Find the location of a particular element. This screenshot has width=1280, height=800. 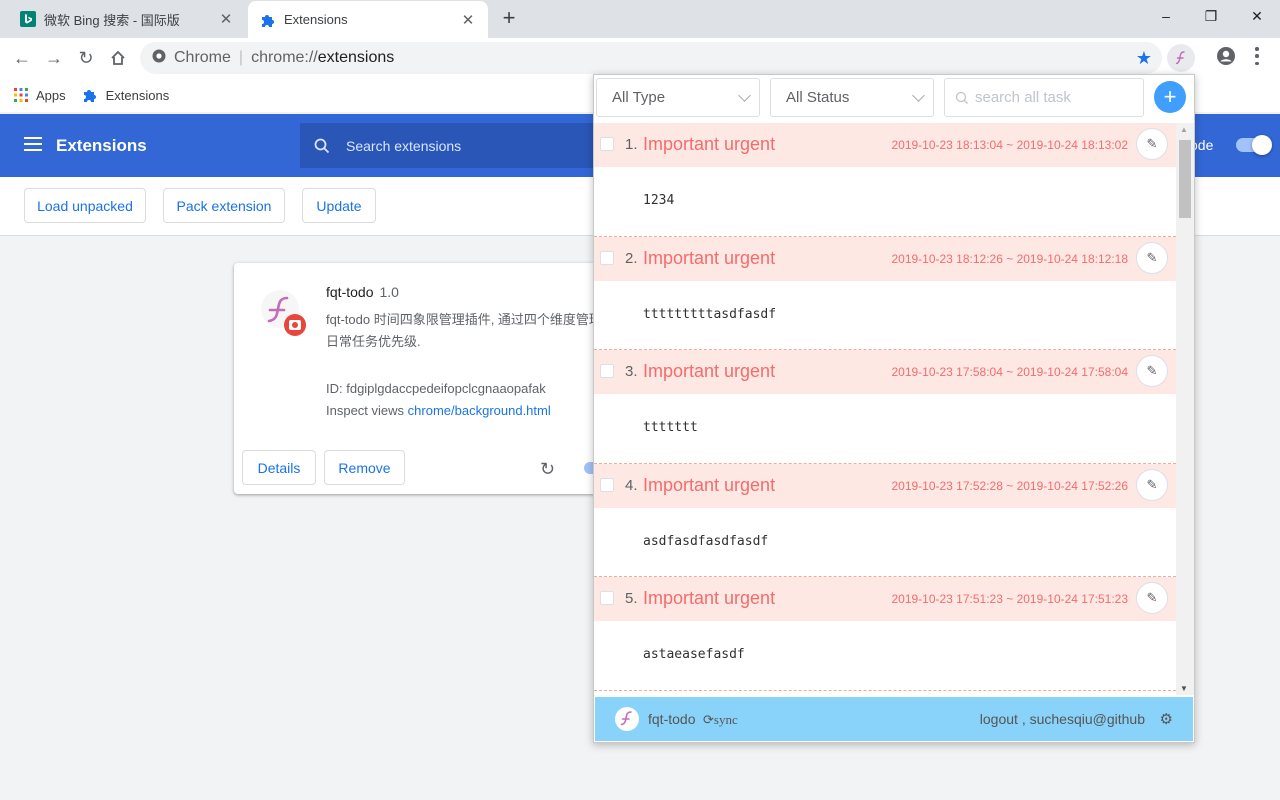

scrollbar-thumb is located at coordinates (1185, 179).